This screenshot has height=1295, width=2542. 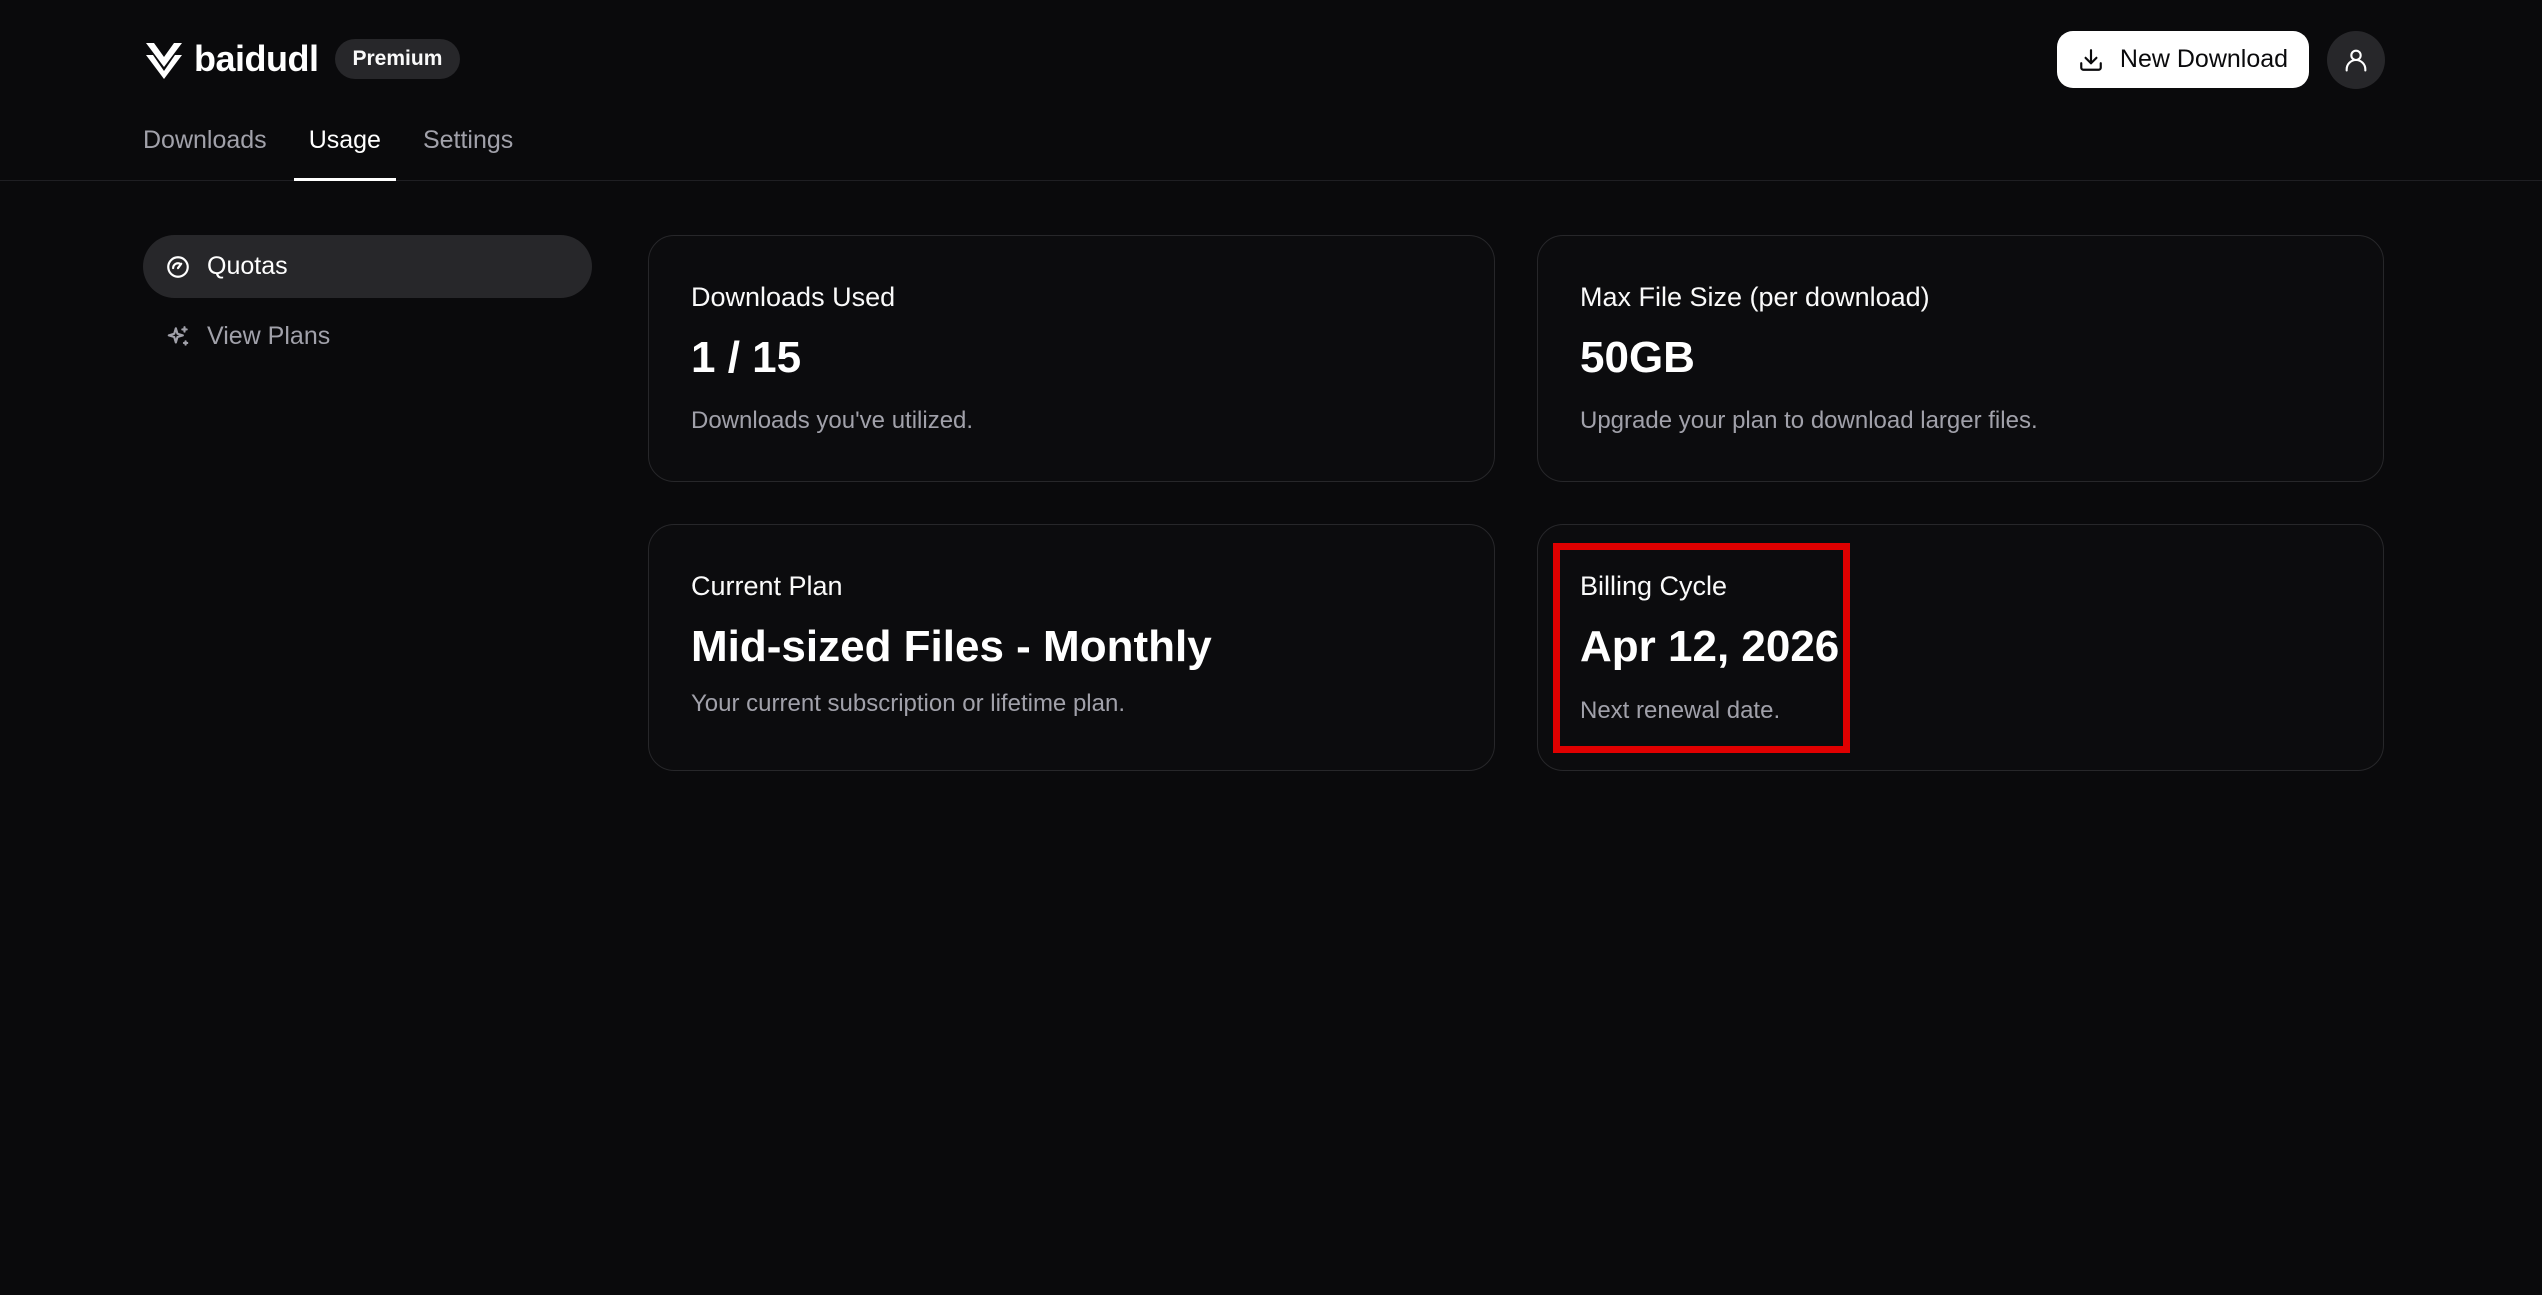 I want to click on card-value: 1 / 15, so click(x=746, y=357).